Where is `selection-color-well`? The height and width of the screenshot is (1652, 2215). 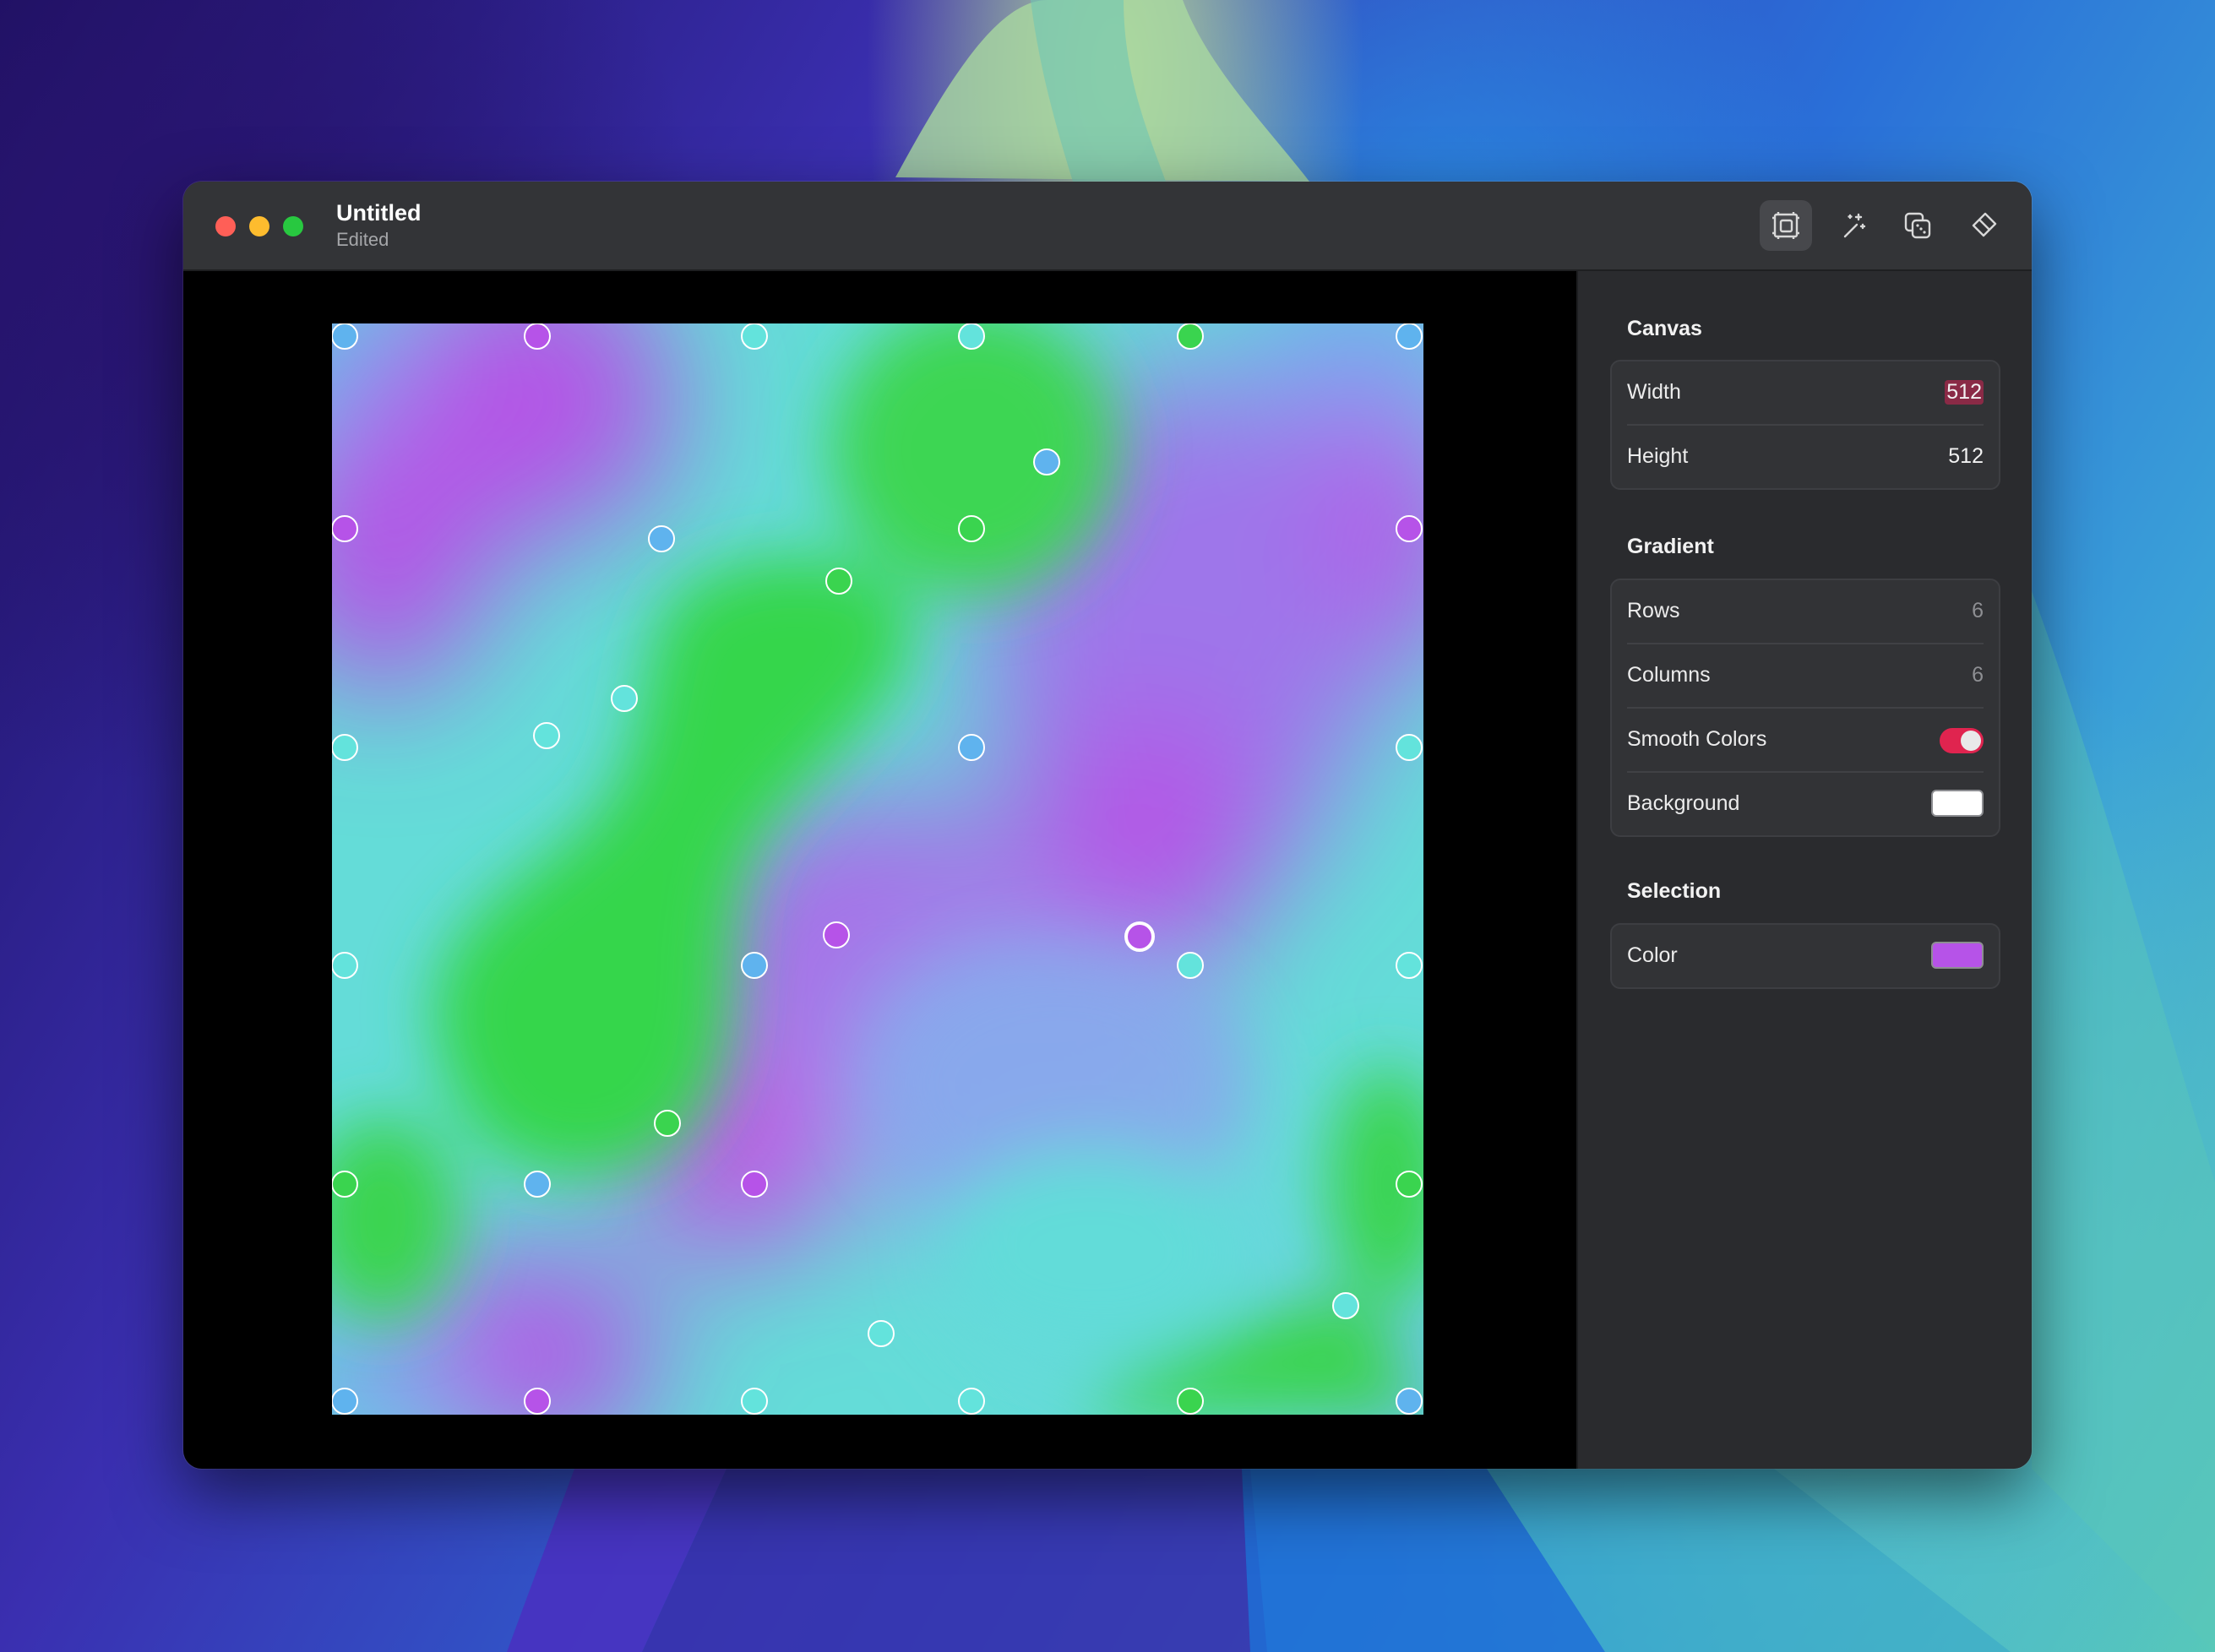
selection-color-well is located at coordinates (1958, 955).